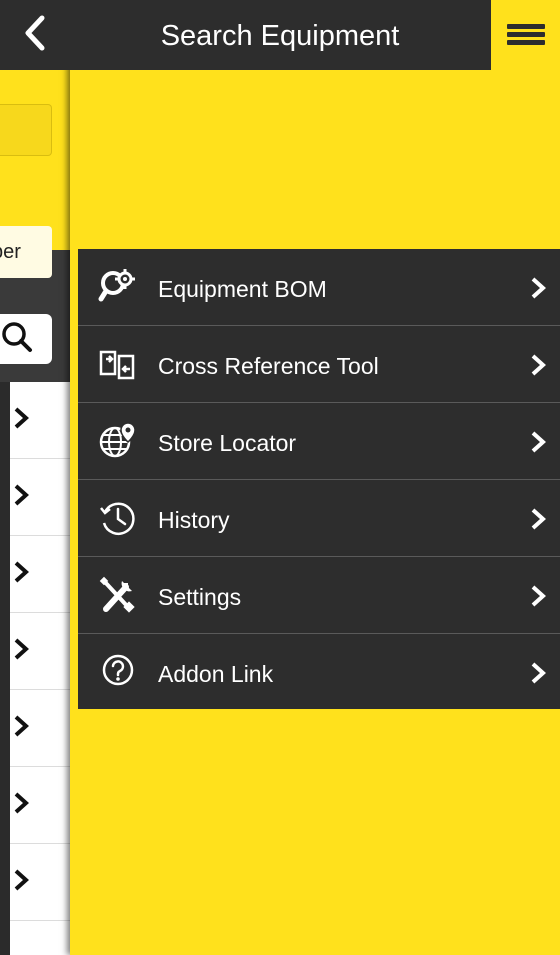 This screenshot has width=560, height=955. I want to click on menu-item-label: Equipment BOM, so click(242, 289).